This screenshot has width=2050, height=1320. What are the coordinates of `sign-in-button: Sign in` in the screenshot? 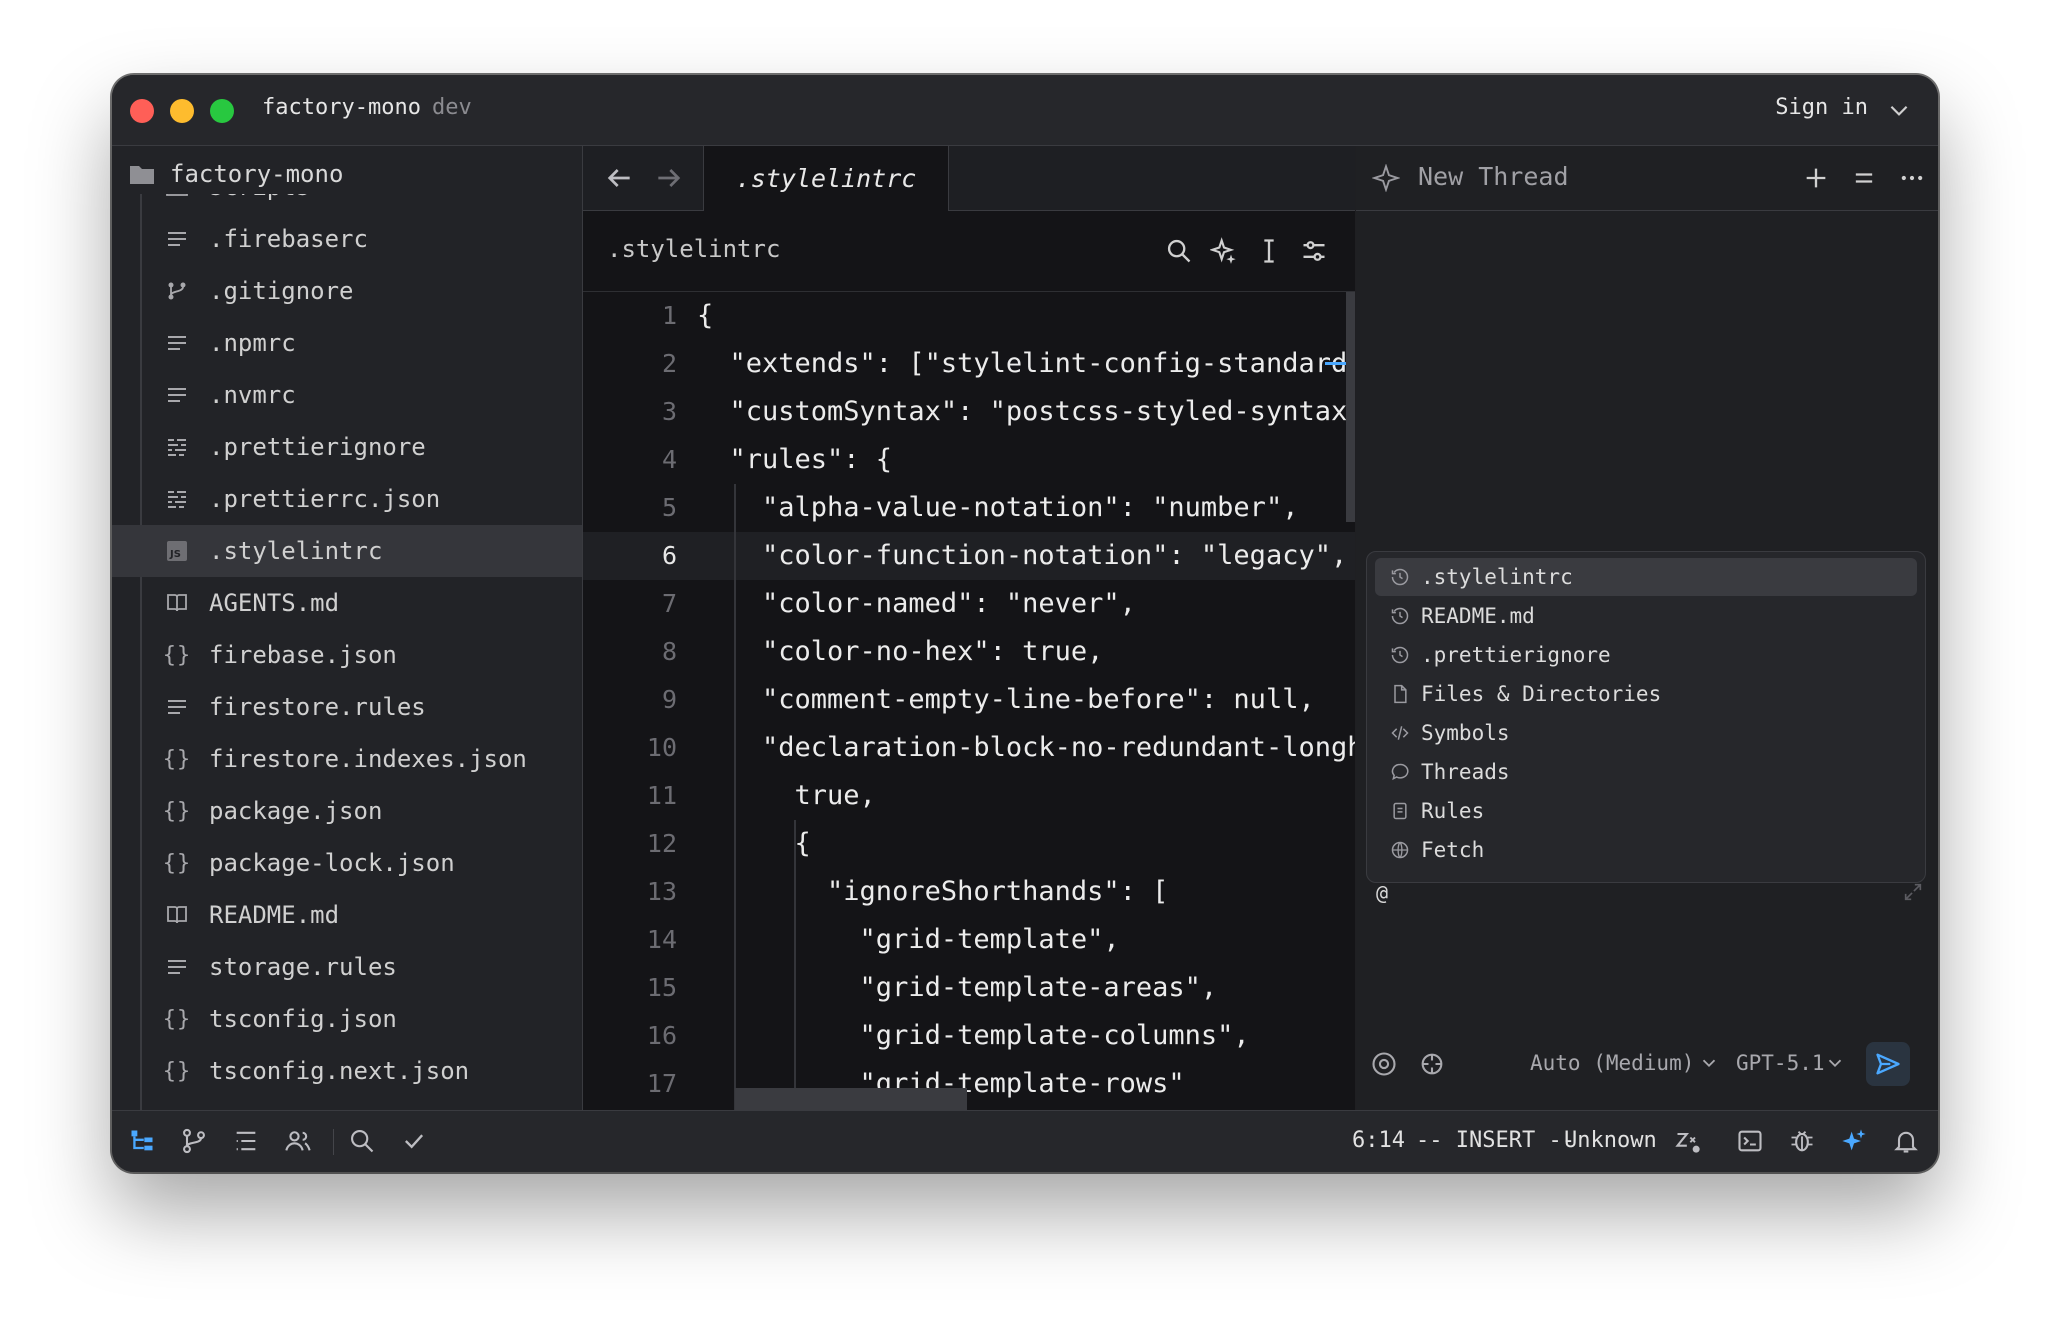 It's located at (1821, 107).